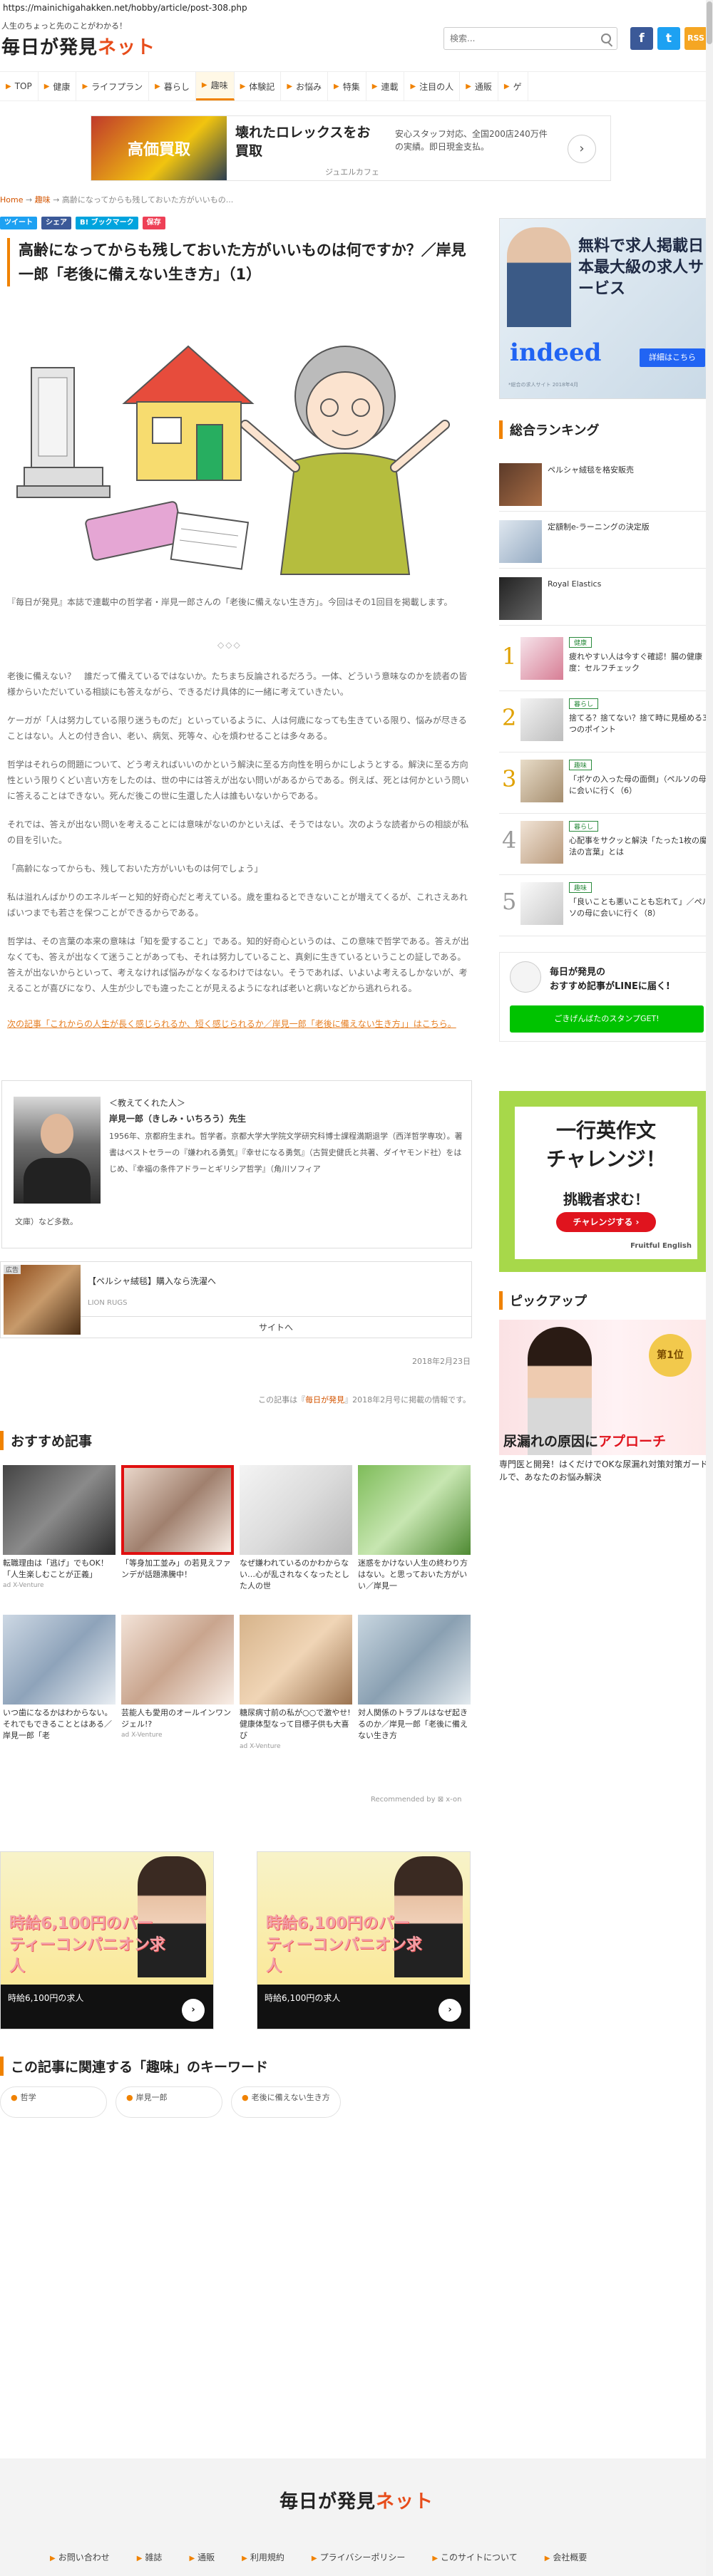 The image size is (713, 2576). What do you see at coordinates (56, 223) in the screenshot?
I see `facebook-share-button: シェア` at bounding box center [56, 223].